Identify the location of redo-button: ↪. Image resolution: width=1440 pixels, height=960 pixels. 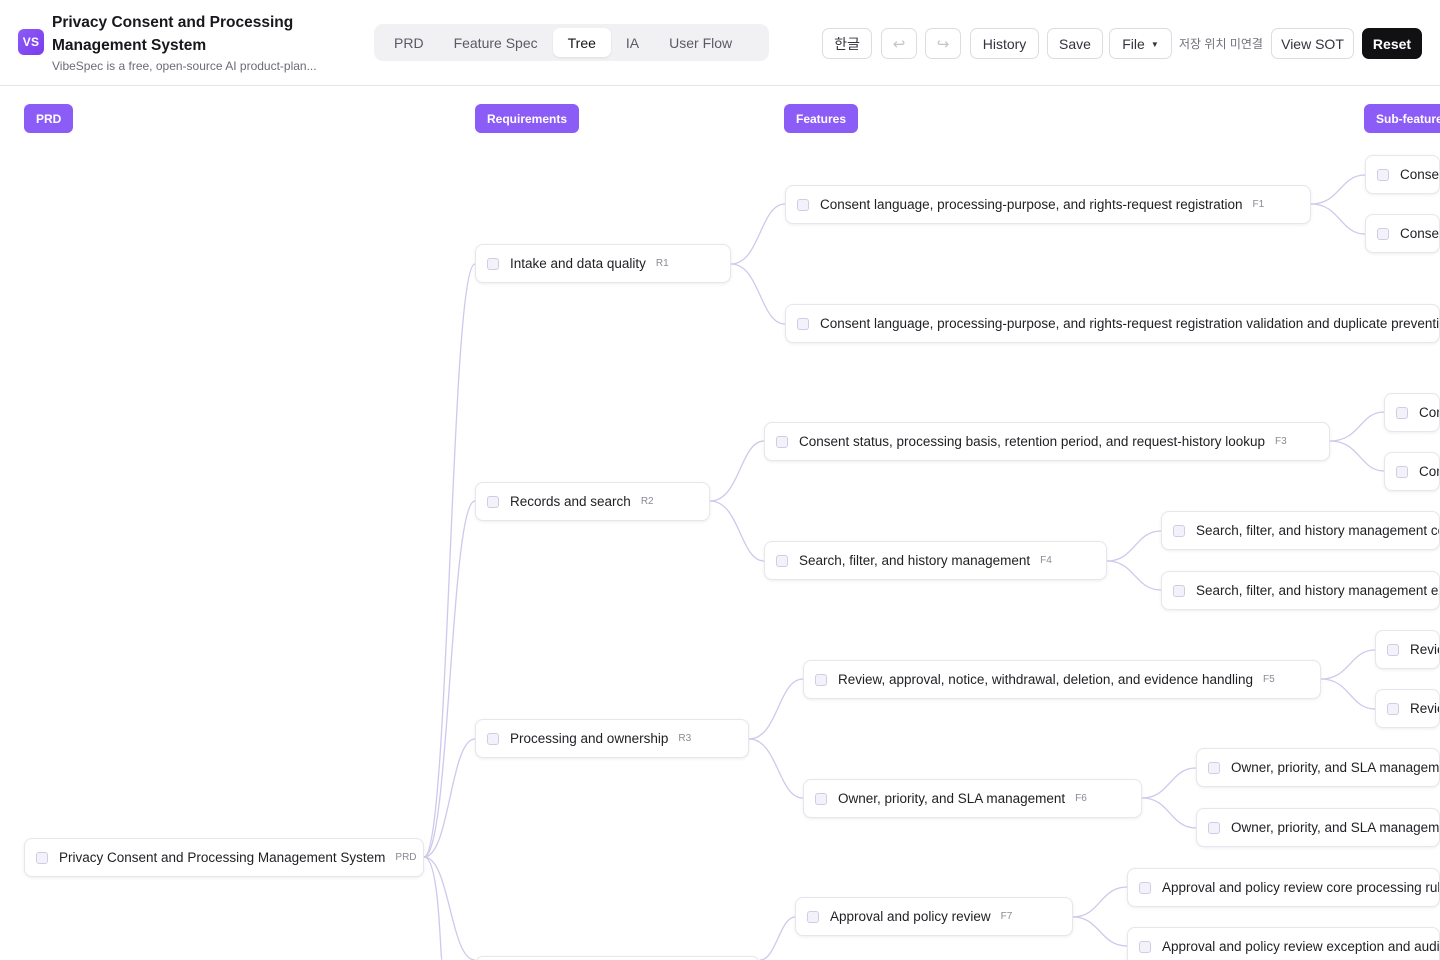
(943, 43).